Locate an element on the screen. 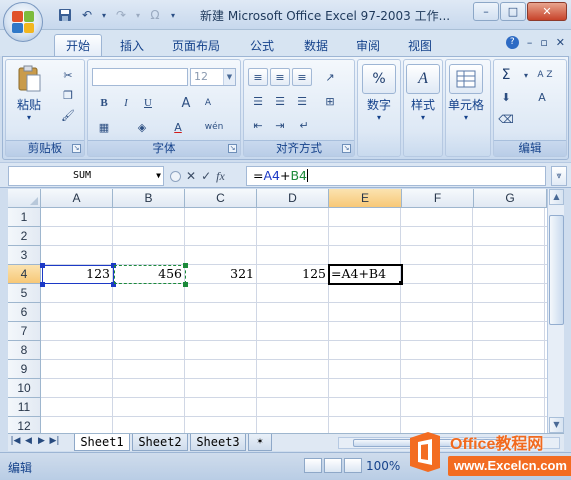 This screenshot has width=571, height=480. row-header-1: 1 is located at coordinates (24, 217).